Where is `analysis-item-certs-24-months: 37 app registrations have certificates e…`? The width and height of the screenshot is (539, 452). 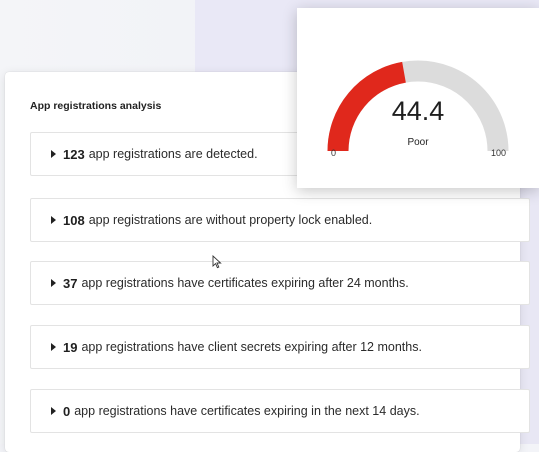 analysis-item-certs-24-months: 37 app registrations have certificates e… is located at coordinates (280, 283).